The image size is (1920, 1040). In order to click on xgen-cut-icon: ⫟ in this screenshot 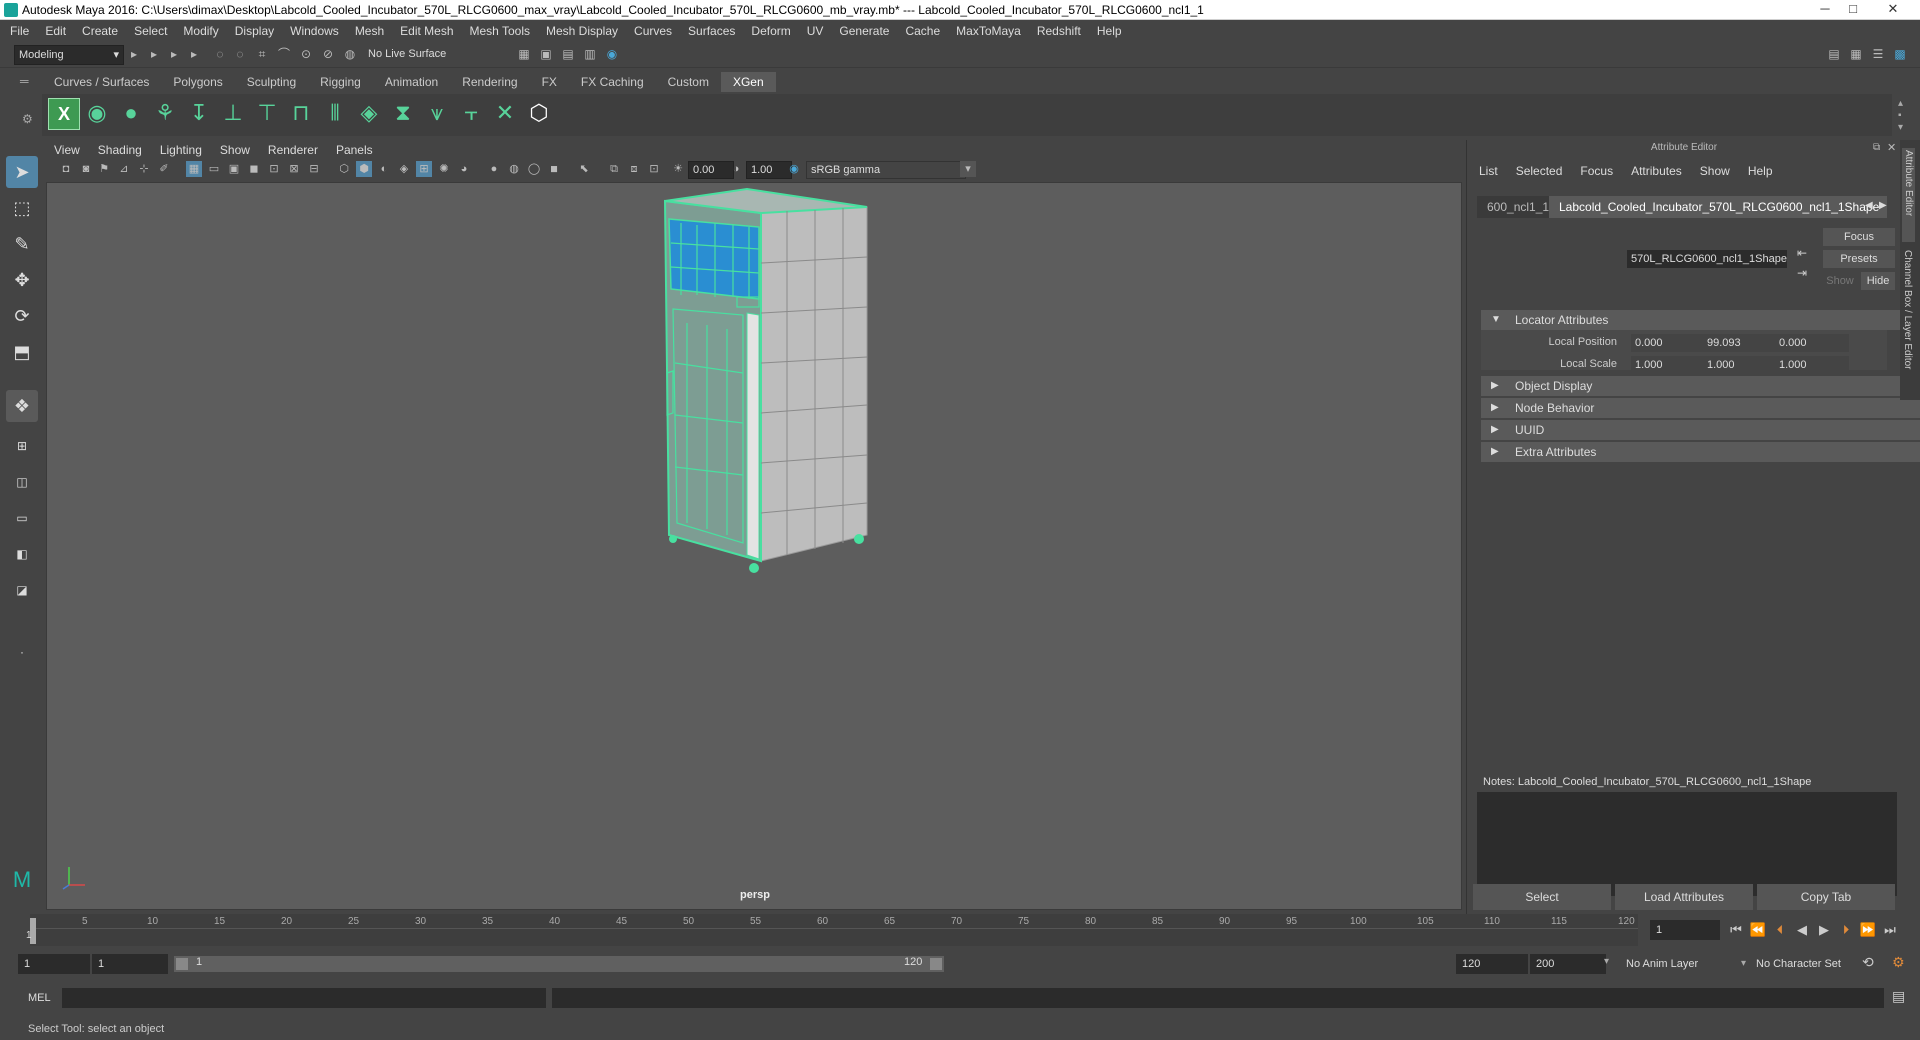, I will do `click(471, 113)`.